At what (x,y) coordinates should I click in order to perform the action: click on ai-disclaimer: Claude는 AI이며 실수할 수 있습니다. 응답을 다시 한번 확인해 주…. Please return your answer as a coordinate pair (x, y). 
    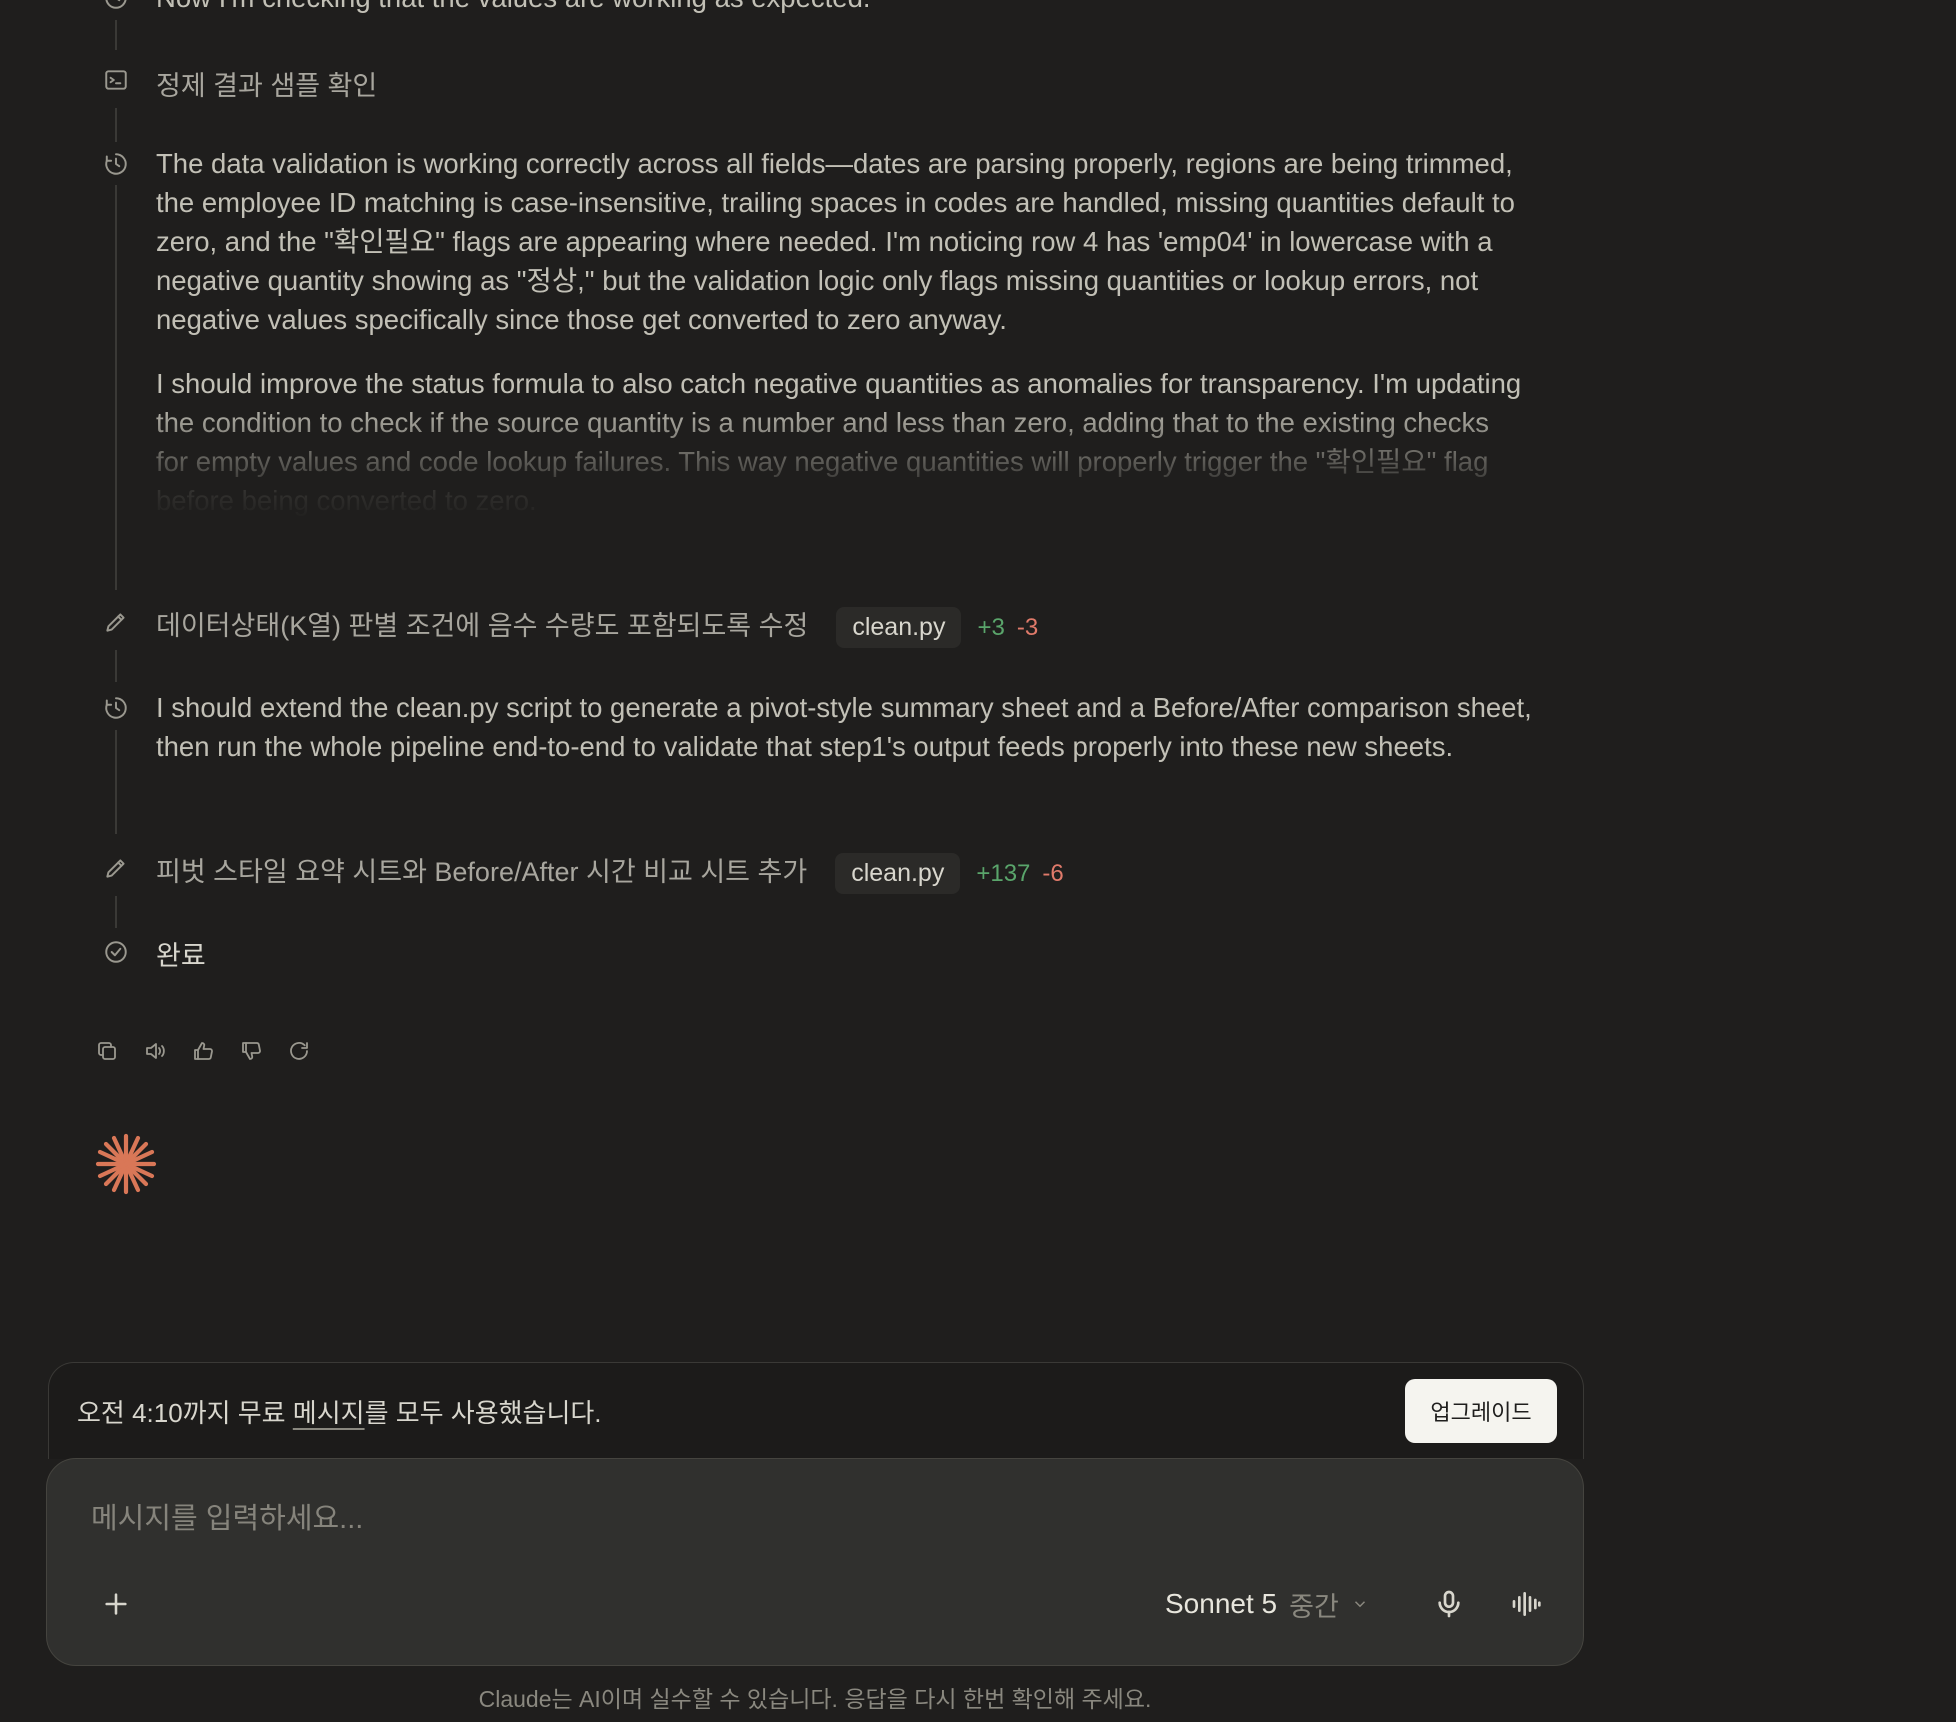
    Looking at the image, I should click on (815, 1699).